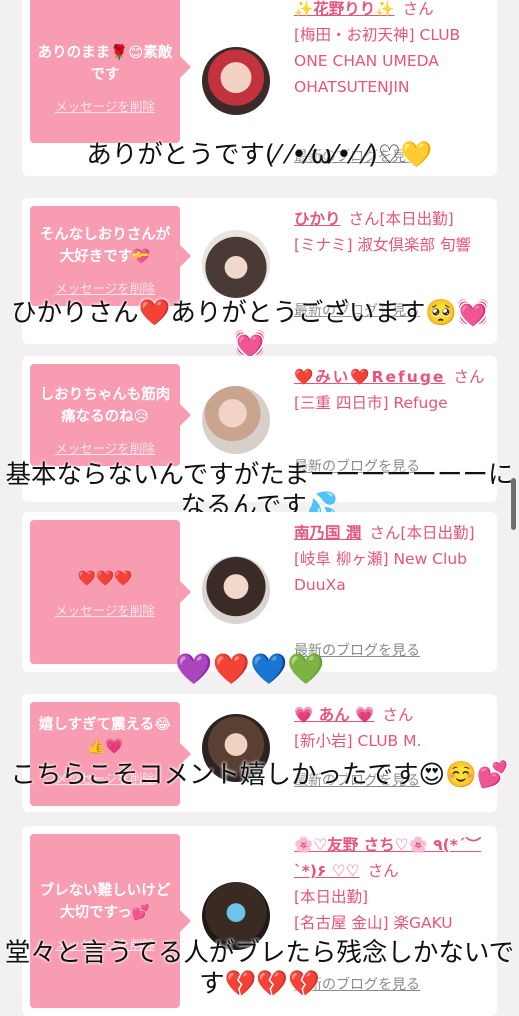 This screenshot has width=519, height=1016. Describe the element at coordinates (317, 219) in the screenshot. I see `sender-name: ひかり` at that location.